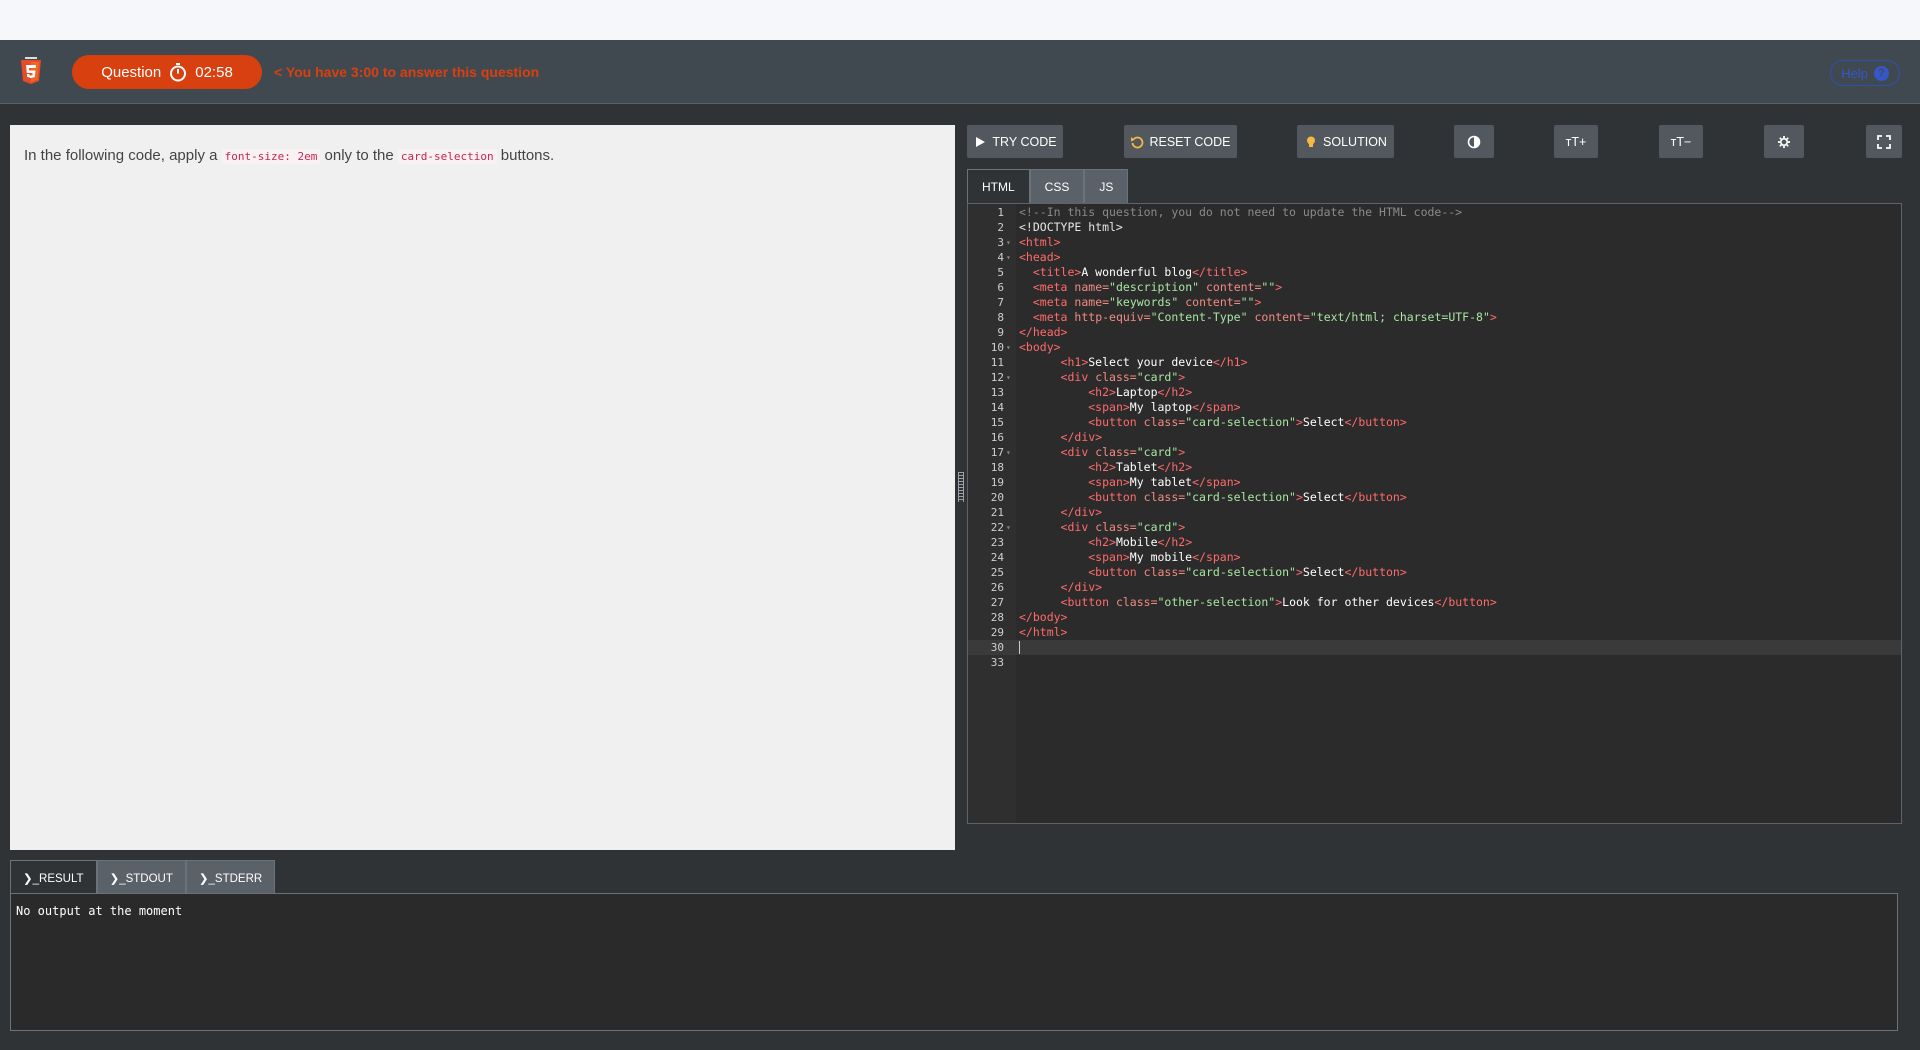 The image size is (1920, 1050). What do you see at coordinates (167, 72) in the screenshot?
I see `question-timer-badge: Question 02:58` at bounding box center [167, 72].